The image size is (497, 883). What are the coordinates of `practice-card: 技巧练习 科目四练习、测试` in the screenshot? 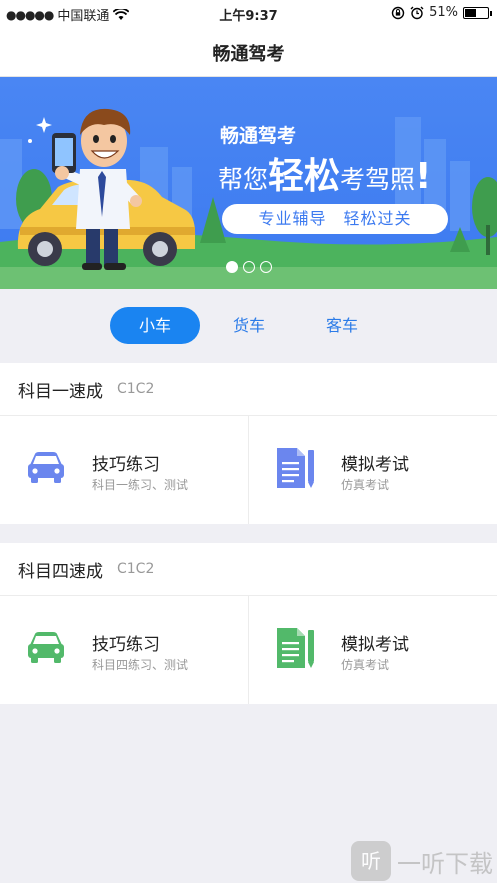 It's located at (124, 650).